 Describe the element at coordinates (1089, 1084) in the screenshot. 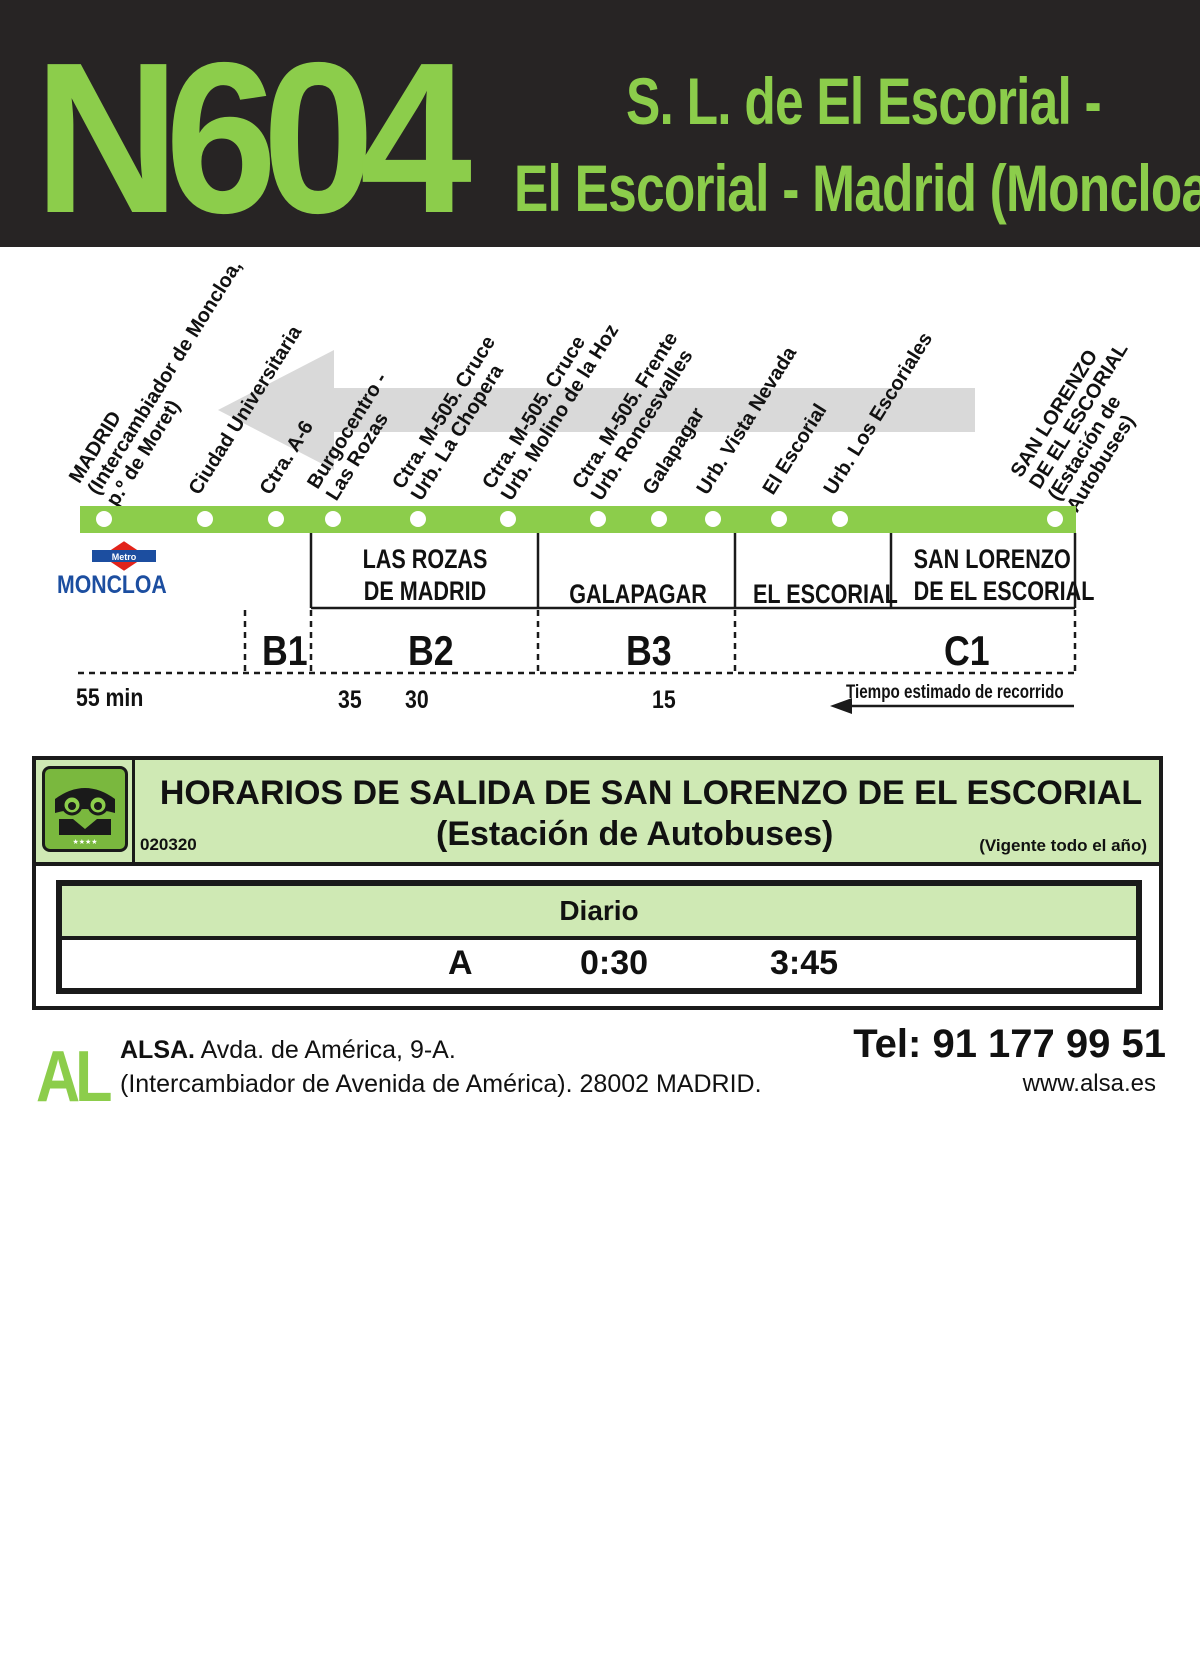

I see `website-link: www.alsa.es` at that location.